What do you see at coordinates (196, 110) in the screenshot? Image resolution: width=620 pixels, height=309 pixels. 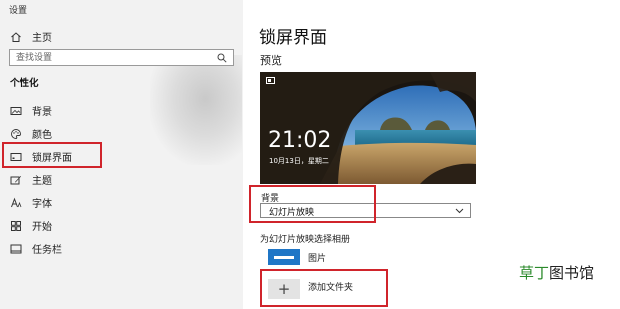 I see `sidebar-blur` at bounding box center [196, 110].